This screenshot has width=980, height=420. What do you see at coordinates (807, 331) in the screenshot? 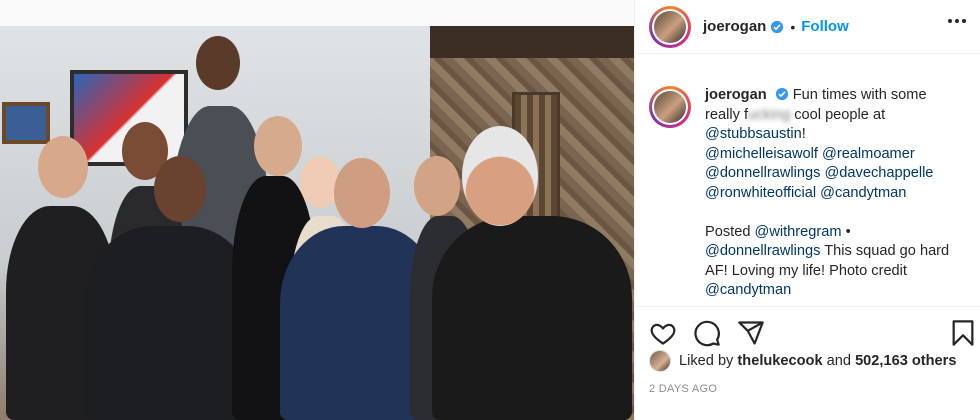
I see `action-bar` at bounding box center [807, 331].